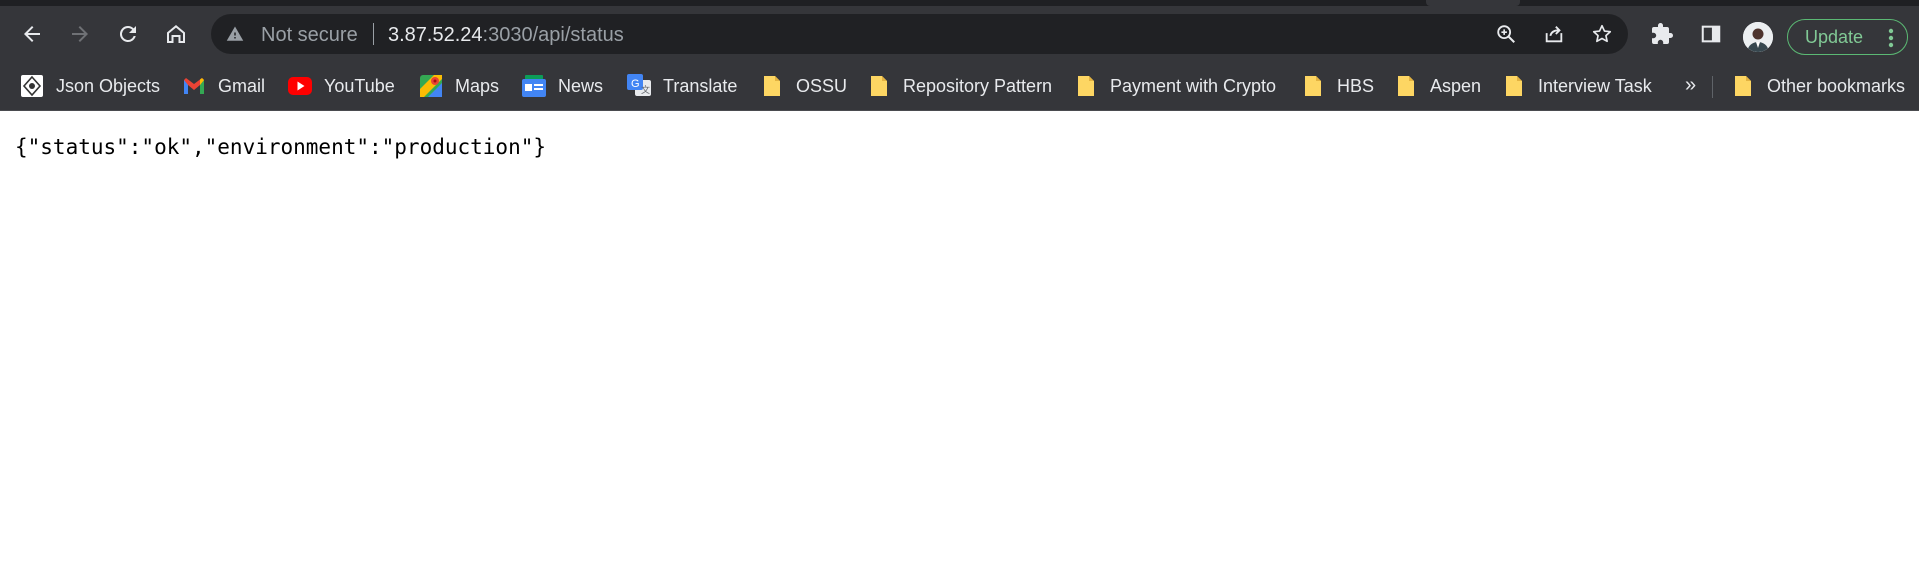 This screenshot has height=565, width=1919. What do you see at coordinates (373, 34) in the screenshot?
I see `address-divider` at bounding box center [373, 34].